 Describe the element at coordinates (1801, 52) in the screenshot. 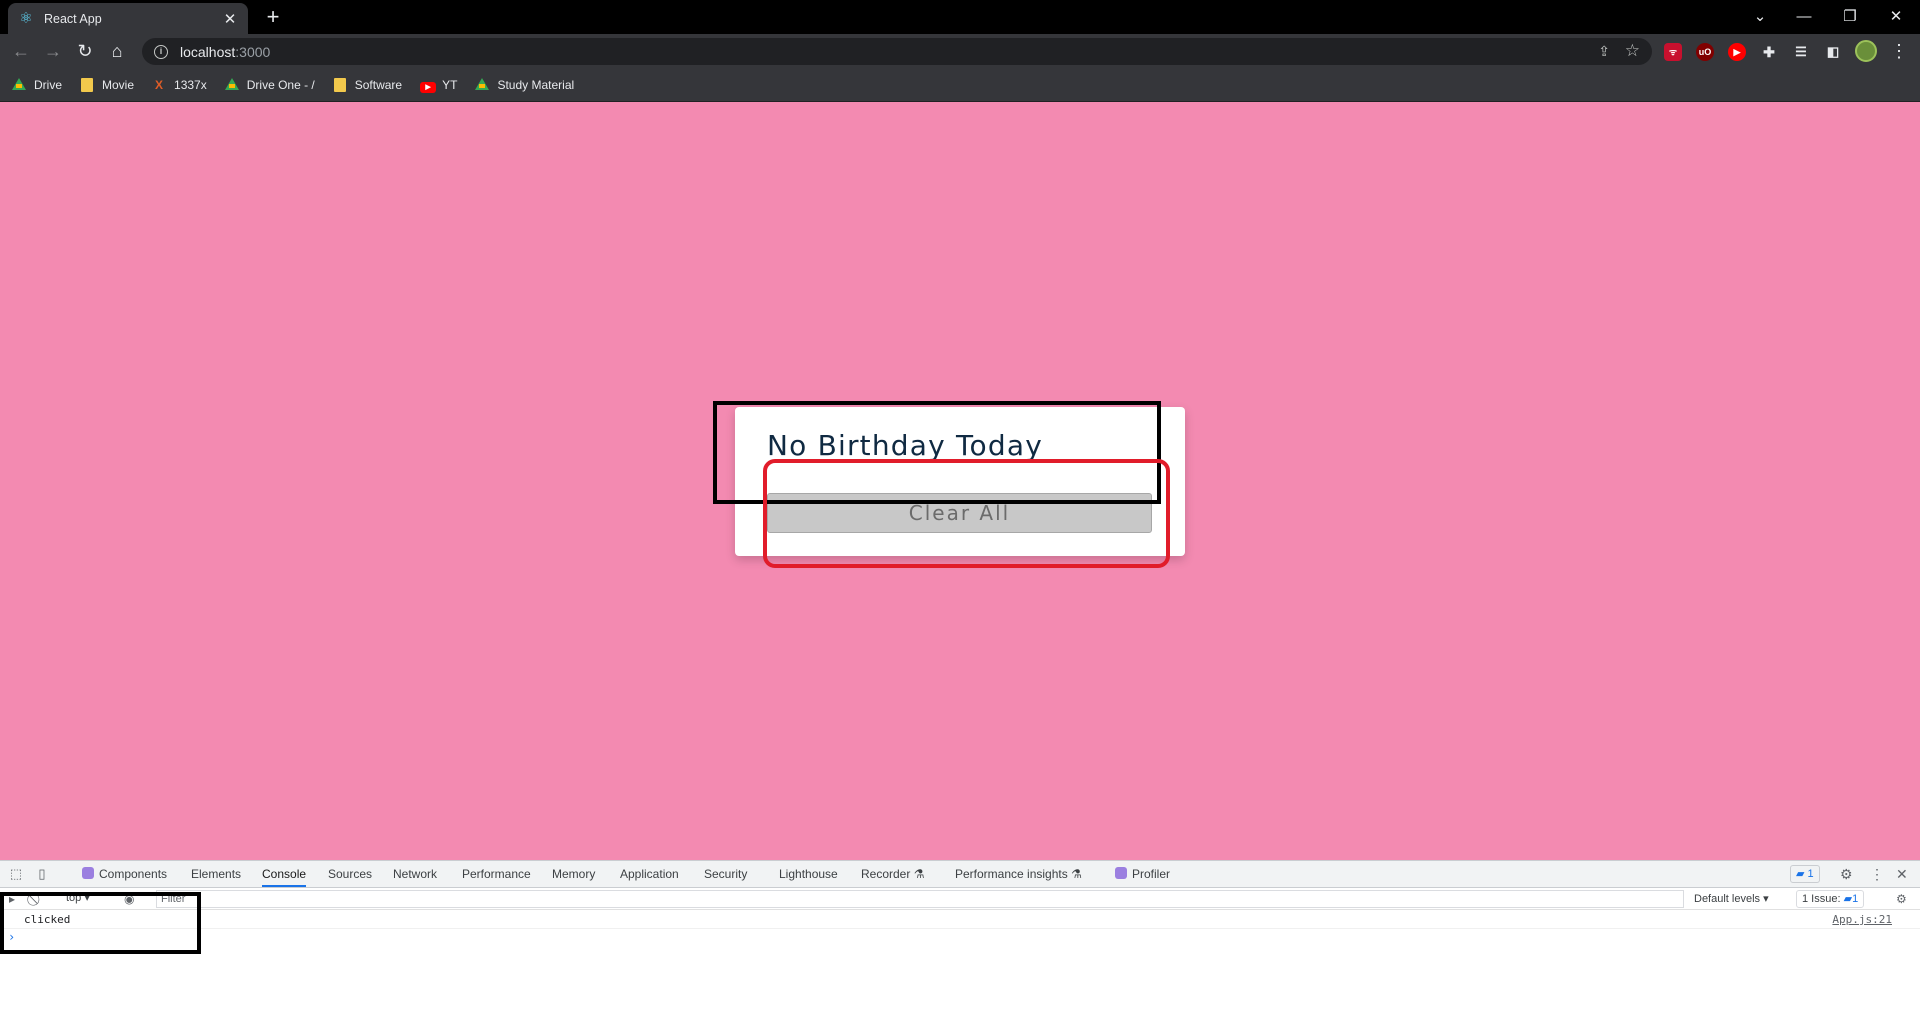

I see `reading-list-icon: ☰` at that location.